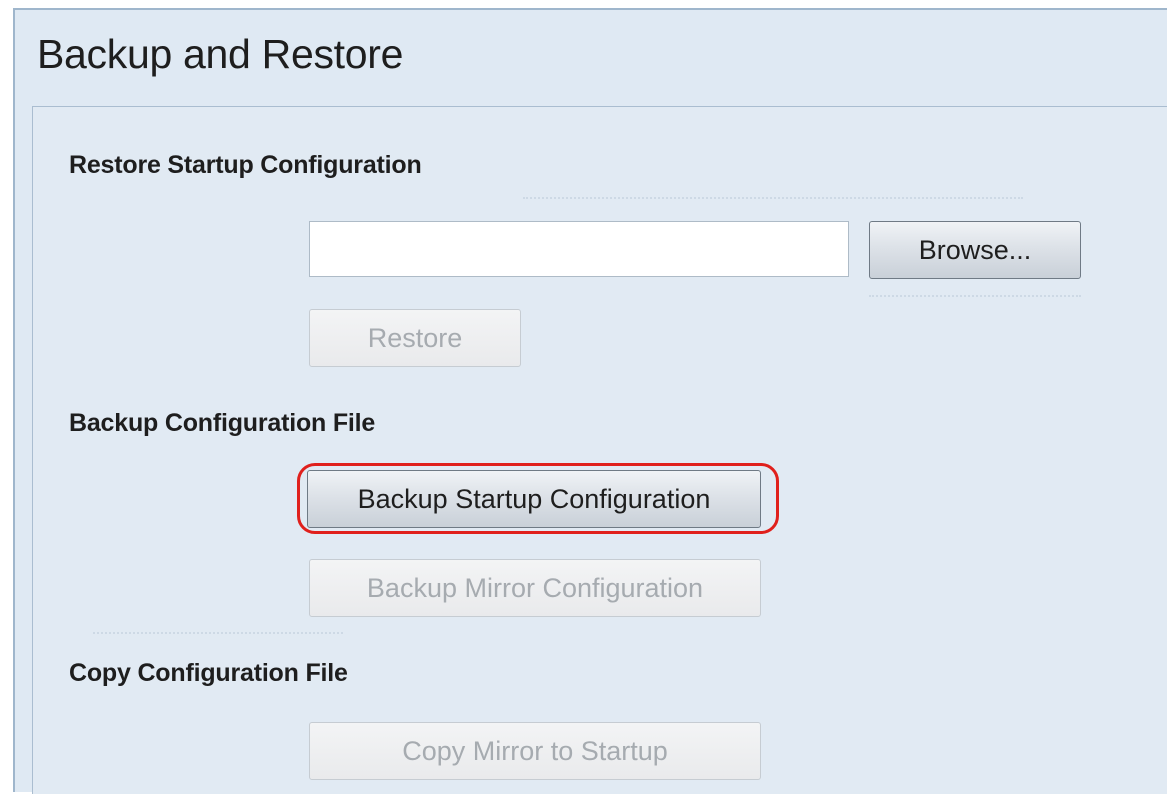 Image resolution: width=1167 pixels, height=794 pixels. Describe the element at coordinates (579, 249) in the screenshot. I see `file-path-input` at that location.